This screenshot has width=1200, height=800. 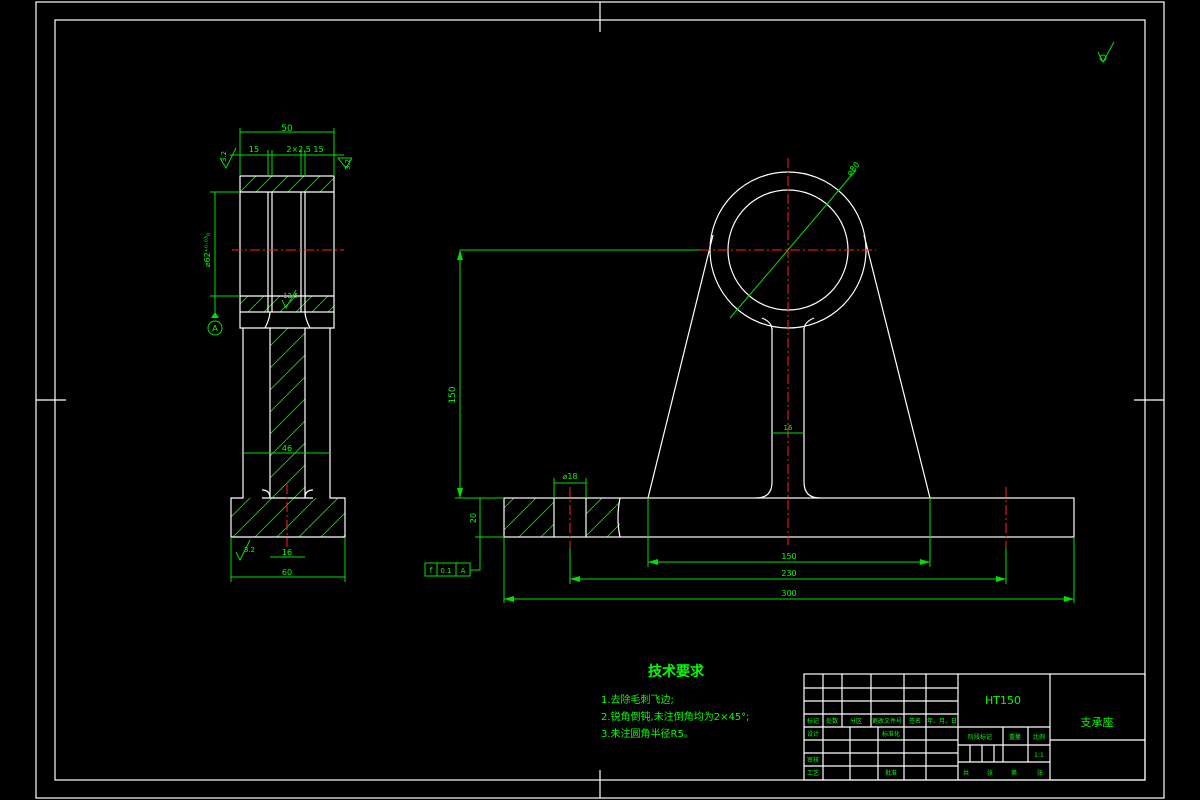 What do you see at coordinates (813, 734) in the screenshot?
I see `design-label: 设计` at bounding box center [813, 734].